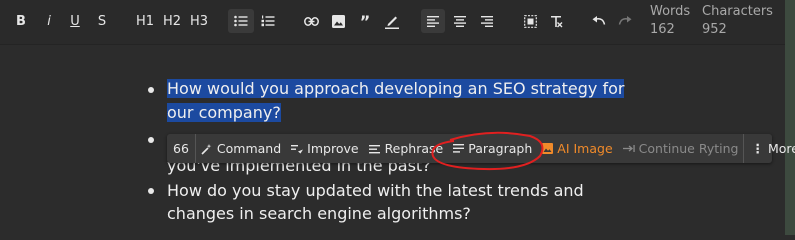  Describe the element at coordinates (75, 21) in the screenshot. I see `underline-button: U` at that location.